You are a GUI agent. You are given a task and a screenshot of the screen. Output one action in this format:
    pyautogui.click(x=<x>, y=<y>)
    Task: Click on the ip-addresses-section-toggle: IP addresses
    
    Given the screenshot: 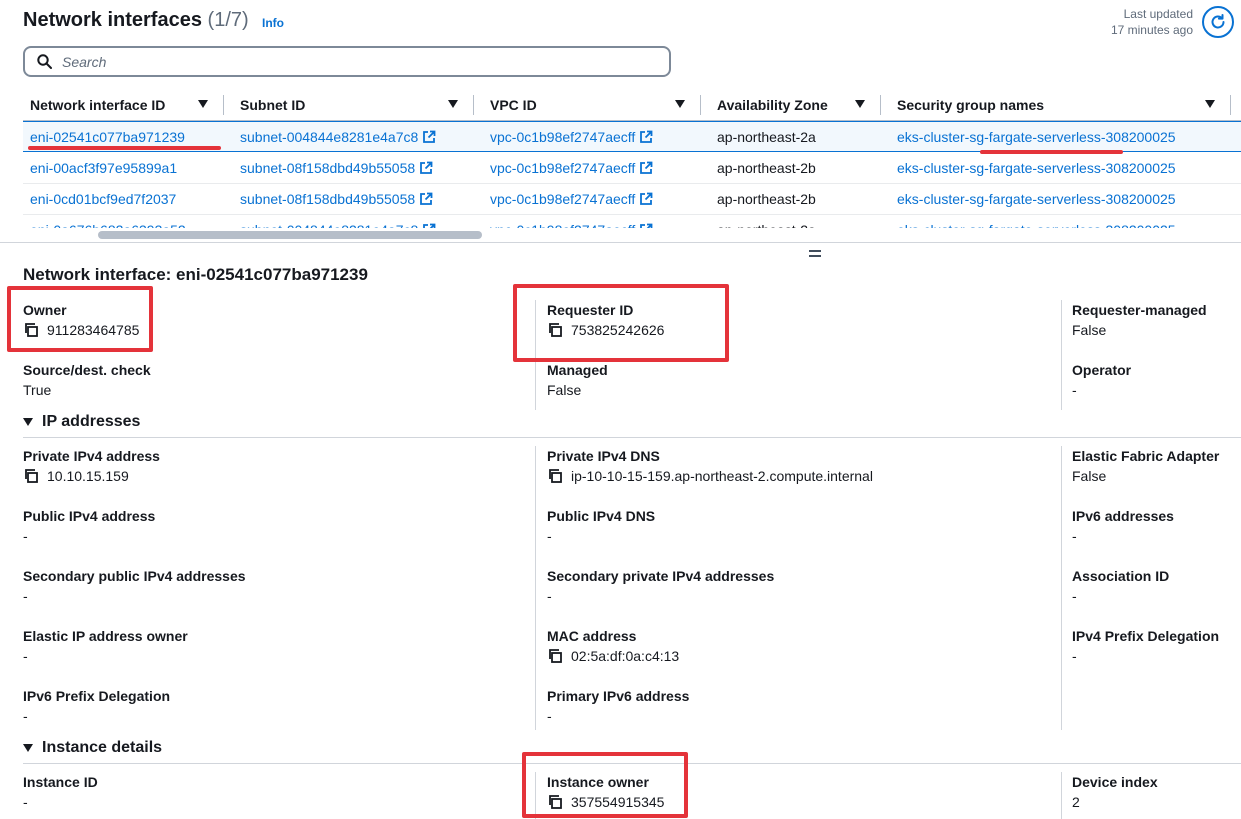 What is the action you would take?
    pyautogui.click(x=81, y=422)
    